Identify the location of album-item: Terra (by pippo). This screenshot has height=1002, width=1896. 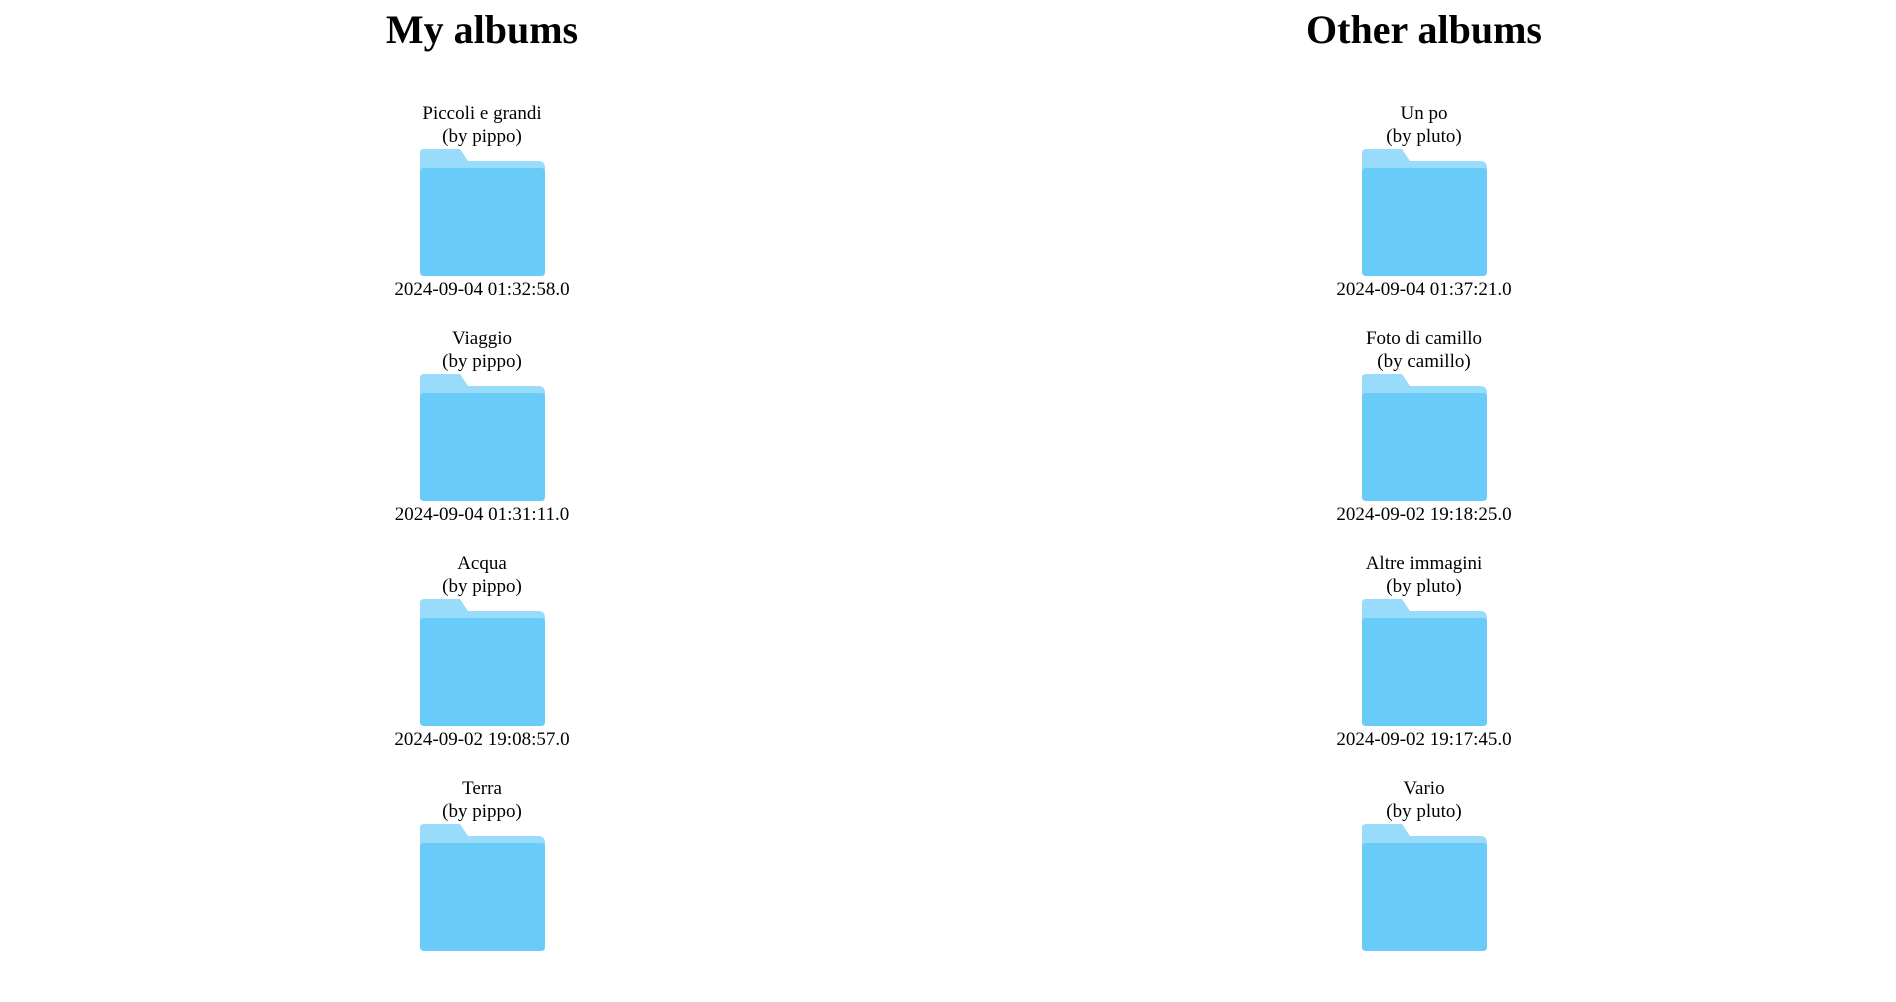
(482, 889).